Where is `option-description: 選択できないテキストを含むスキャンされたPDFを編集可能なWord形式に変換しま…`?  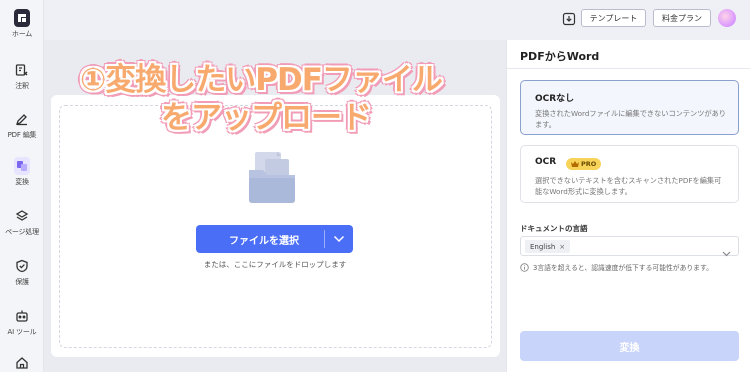 option-description: 選択できないテキストを含むスキャンされたPDFを編集可能なWord形式に変換しま… is located at coordinates (628, 186).